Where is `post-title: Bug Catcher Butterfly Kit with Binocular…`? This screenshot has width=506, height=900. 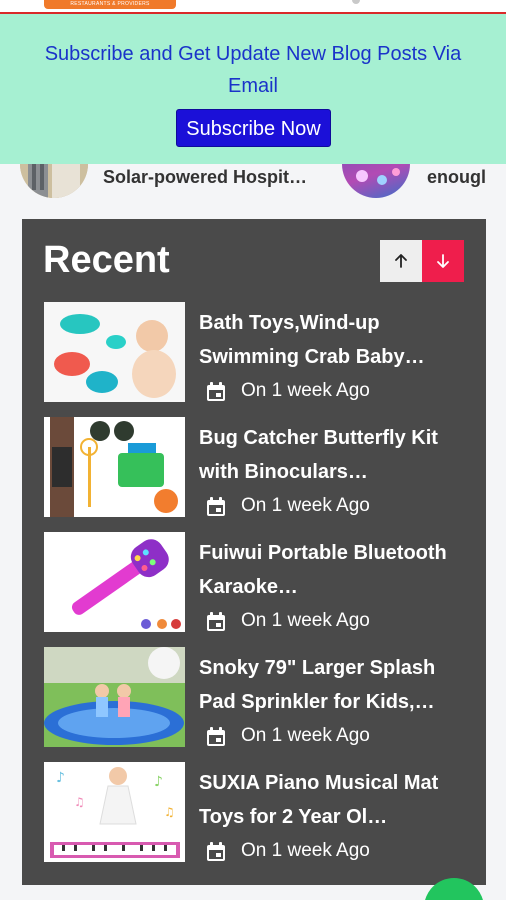
post-title: Bug Catcher Butterfly Kit with Binocular… is located at coordinates (330, 455).